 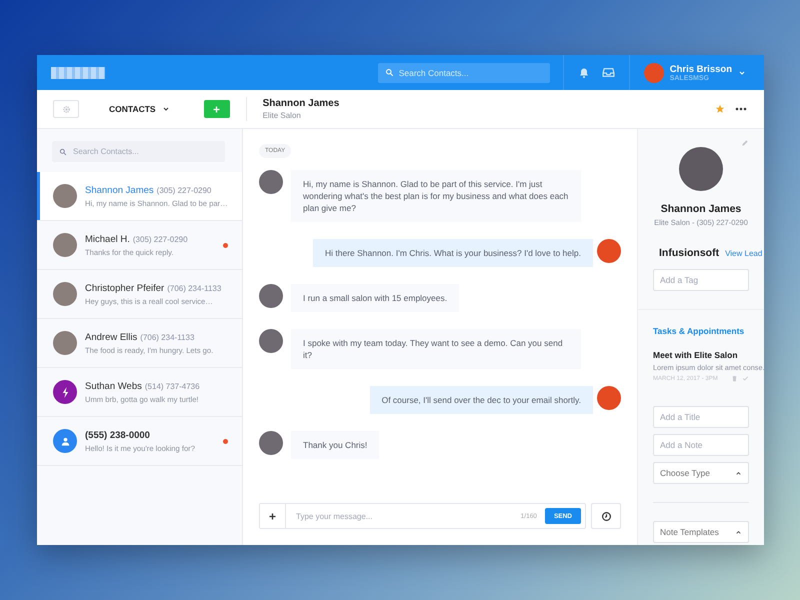 What do you see at coordinates (584, 72) in the screenshot?
I see `bell-icon` at bounding box center [584, 72].